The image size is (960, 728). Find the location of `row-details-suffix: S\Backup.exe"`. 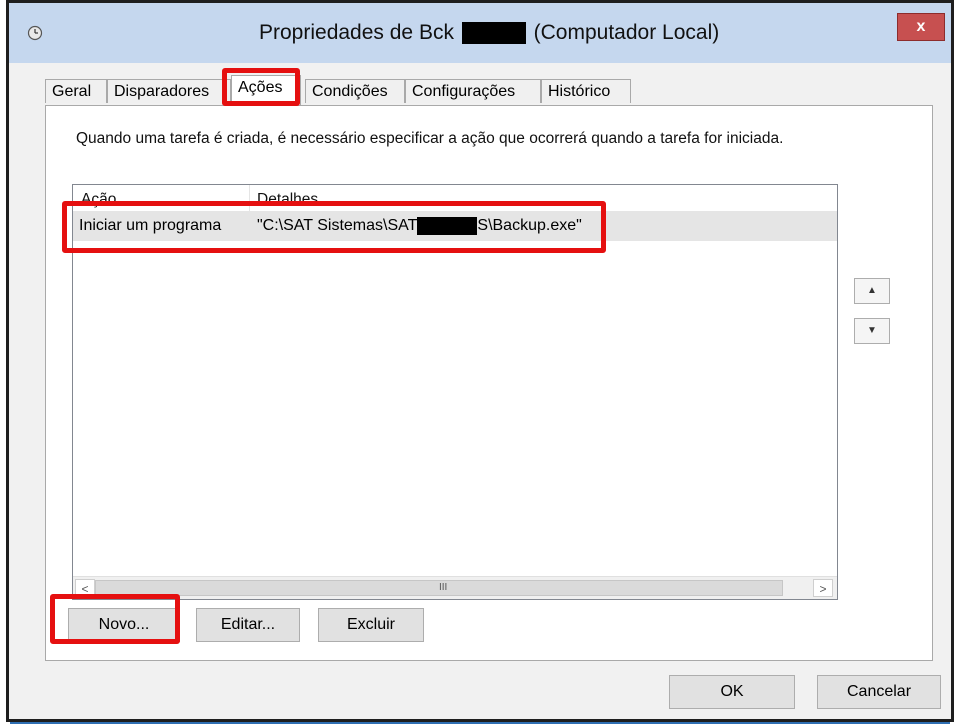

row-details-suffix: S\Backup.exe" is located at coordinates (529, 226).